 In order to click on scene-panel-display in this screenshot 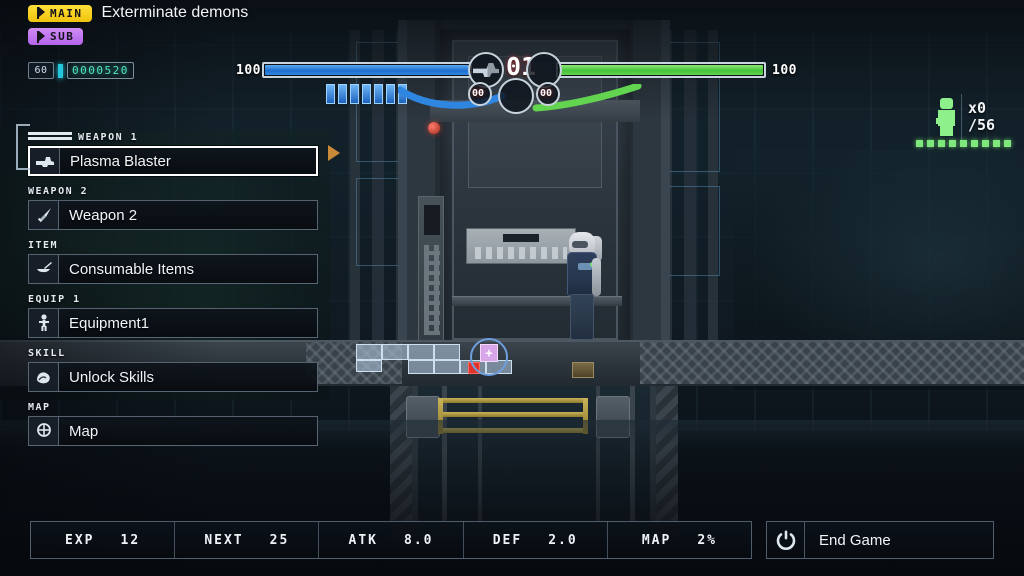, I will do `click(521, 238)`.